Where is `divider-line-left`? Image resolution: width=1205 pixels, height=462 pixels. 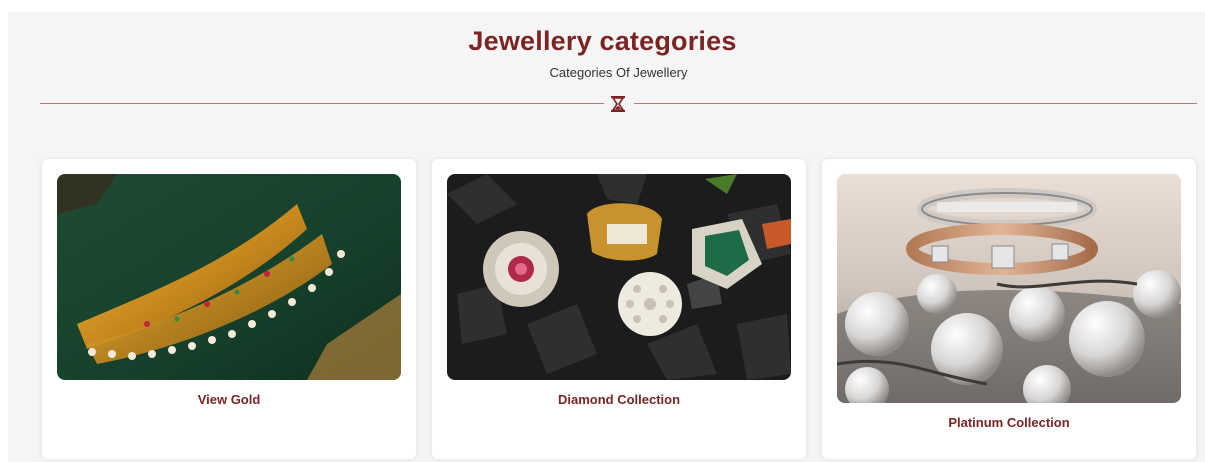
divider-line-left is located at coordinates (322, 103).